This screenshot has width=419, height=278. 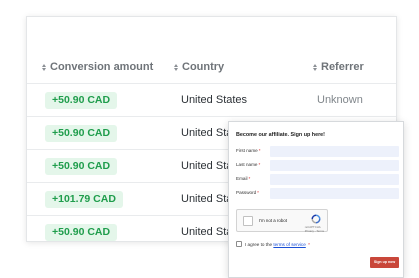 I want to click on recaptcha-widget: I'm not a robot reCAPTCHA Privacy - Terms, so click(x=282, y=221).